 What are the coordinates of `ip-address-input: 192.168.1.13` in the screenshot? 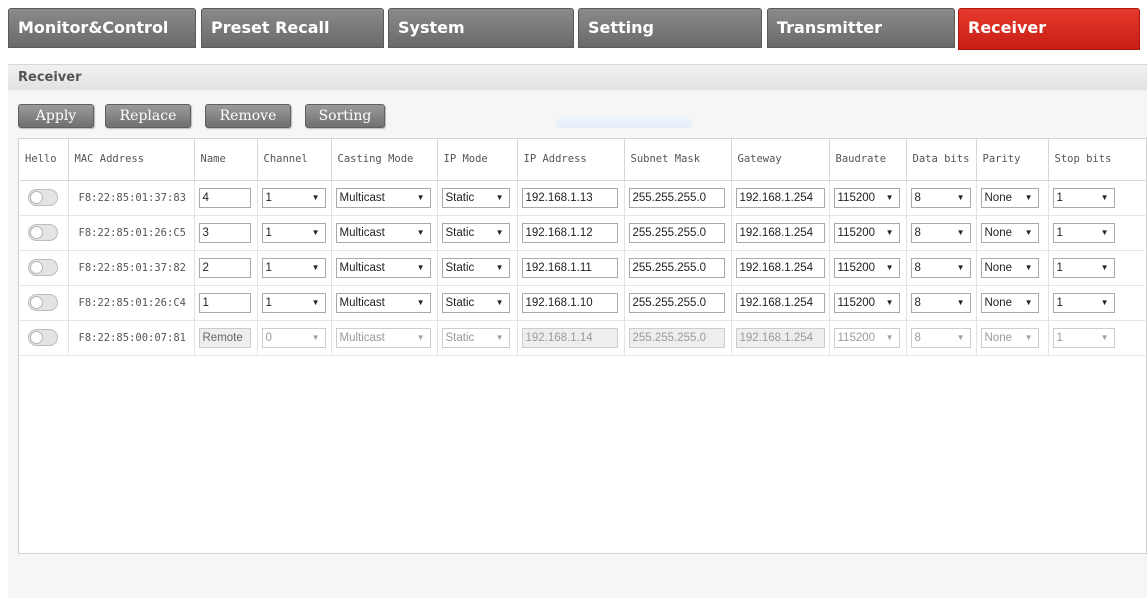 It's located at (569, 197).